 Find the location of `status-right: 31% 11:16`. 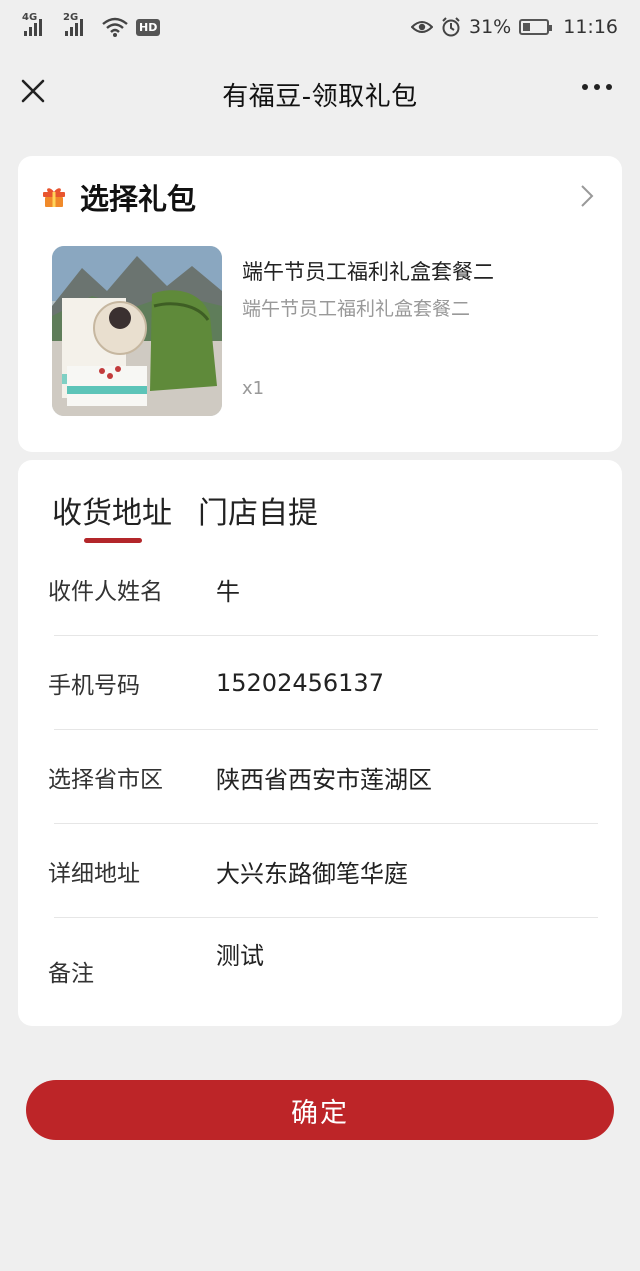

status-right: 31% 11:16 is located at coordinates (514, 27).